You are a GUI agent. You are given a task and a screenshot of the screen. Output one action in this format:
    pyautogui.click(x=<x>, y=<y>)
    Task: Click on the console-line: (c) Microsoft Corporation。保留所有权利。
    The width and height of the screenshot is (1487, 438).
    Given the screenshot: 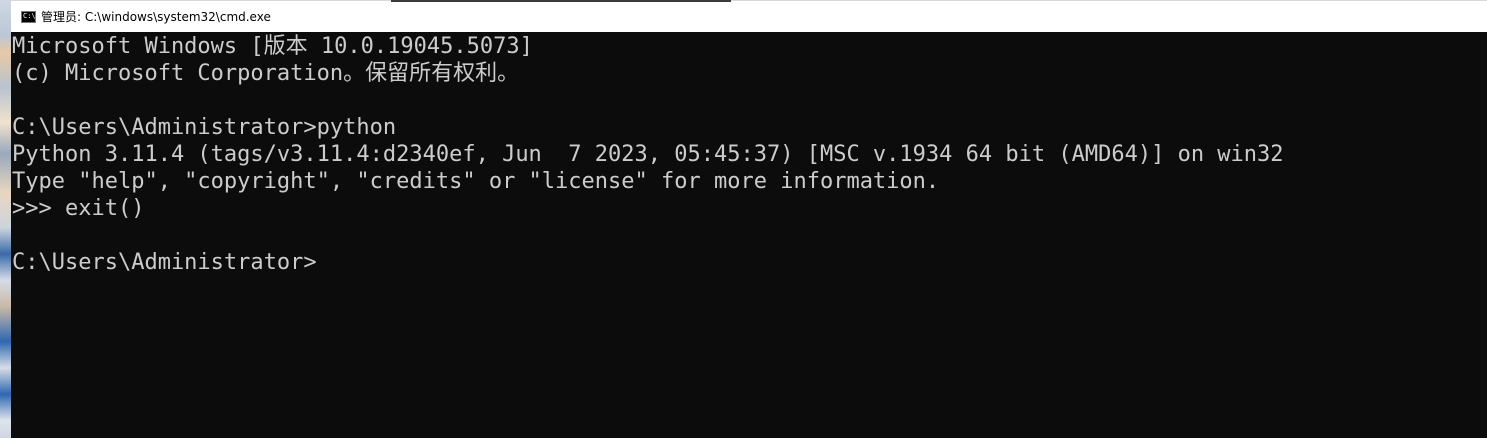 What is the action you would take?
    pyautogui.click(x=266, y=73)
    